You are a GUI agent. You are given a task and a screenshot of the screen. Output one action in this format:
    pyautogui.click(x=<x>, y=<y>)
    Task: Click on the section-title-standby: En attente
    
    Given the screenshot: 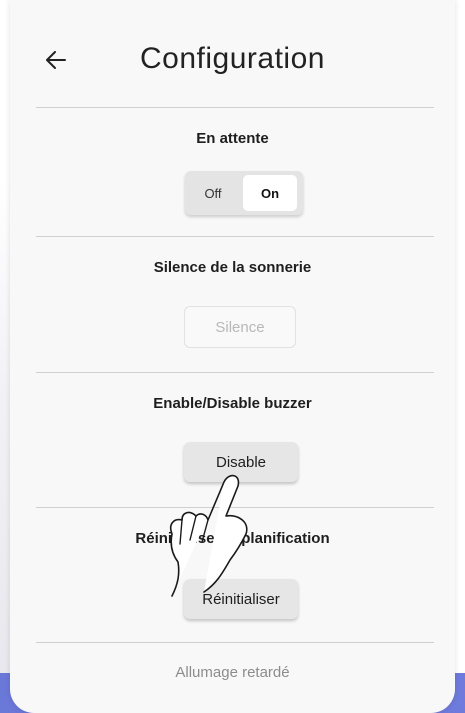 What is the action you would take?
    pyautogui.click(x=232, y=138)
    